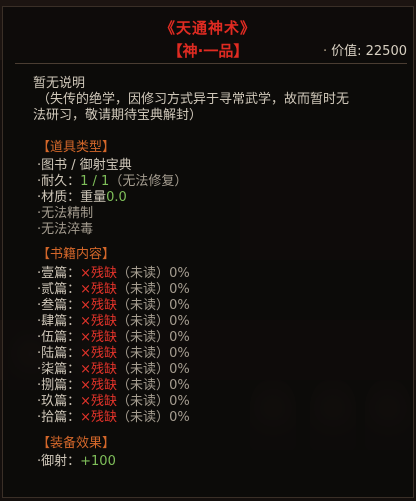  What do you see at coordinates (193, 99) in the screenshot?
I see `description-line-1: （失传的绝学，因修习方式异于寻常武学，故而暂时无` at bounding box center [193, 99].